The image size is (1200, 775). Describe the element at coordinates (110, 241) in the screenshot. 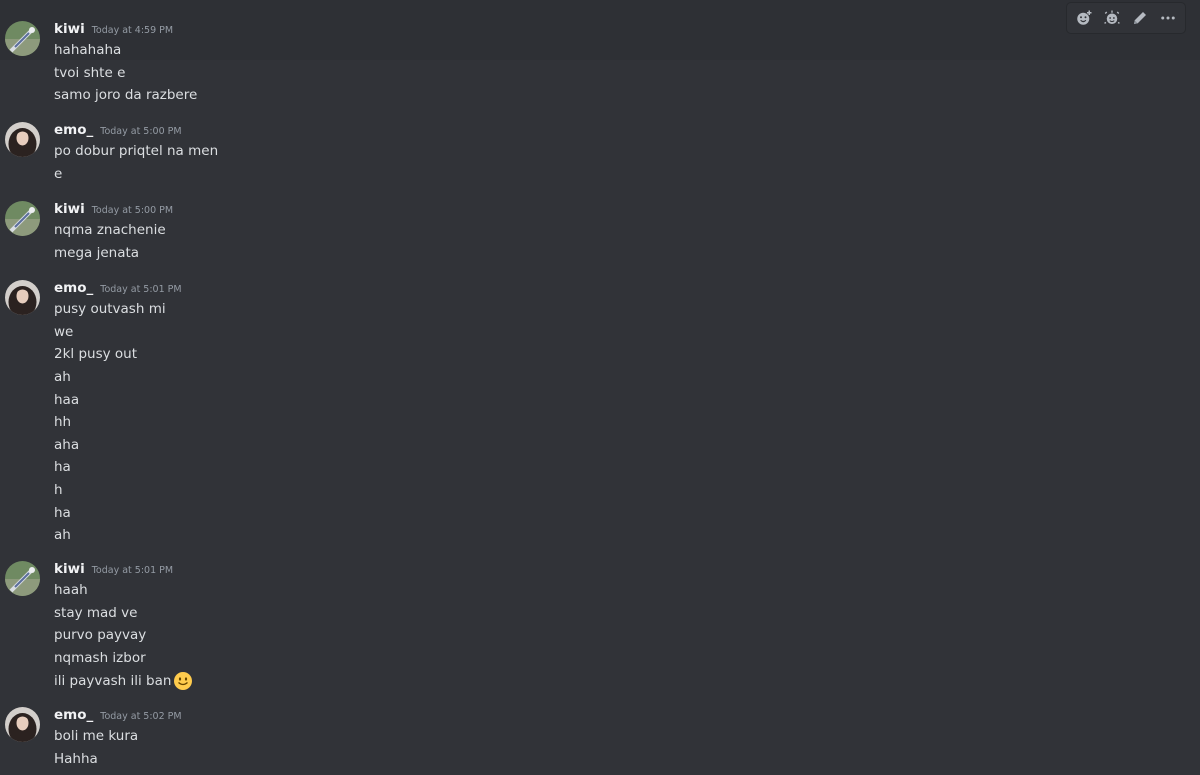

I see `message-lines: nqma znachenie mega jenata` at that location.